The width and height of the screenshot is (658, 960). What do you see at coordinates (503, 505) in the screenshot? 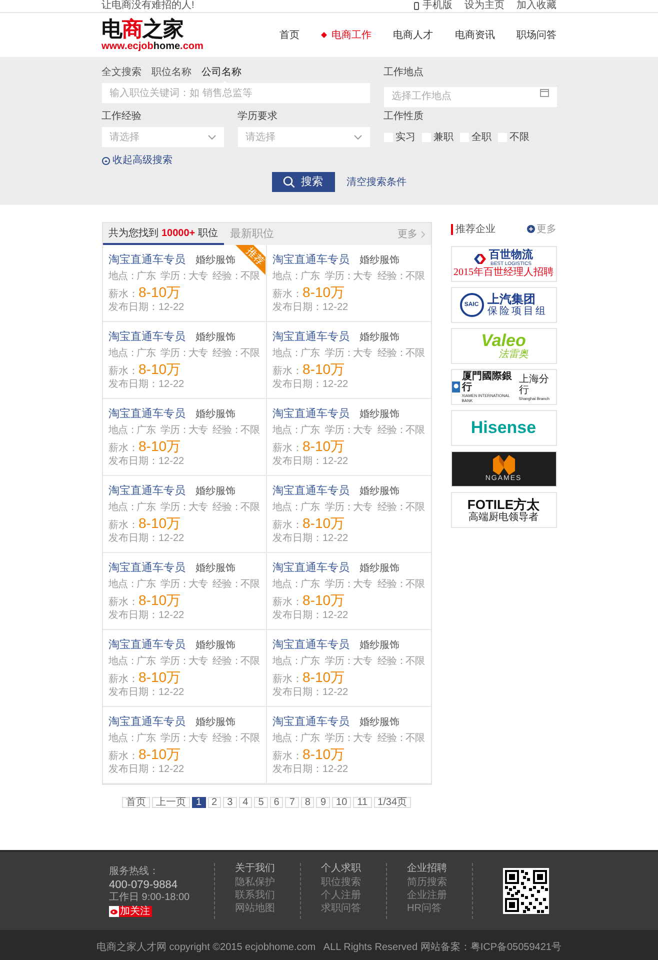
I see `brand-name: FOTILE方太` at bounding box center [503, 505].